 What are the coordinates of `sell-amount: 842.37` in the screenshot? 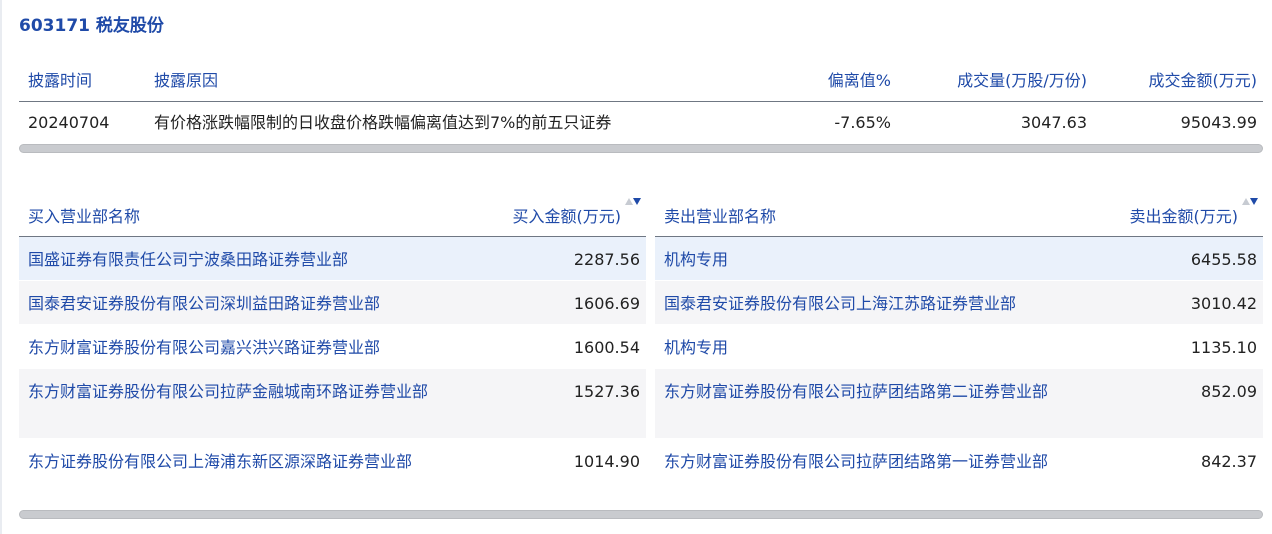 It's located at (1229, 461).